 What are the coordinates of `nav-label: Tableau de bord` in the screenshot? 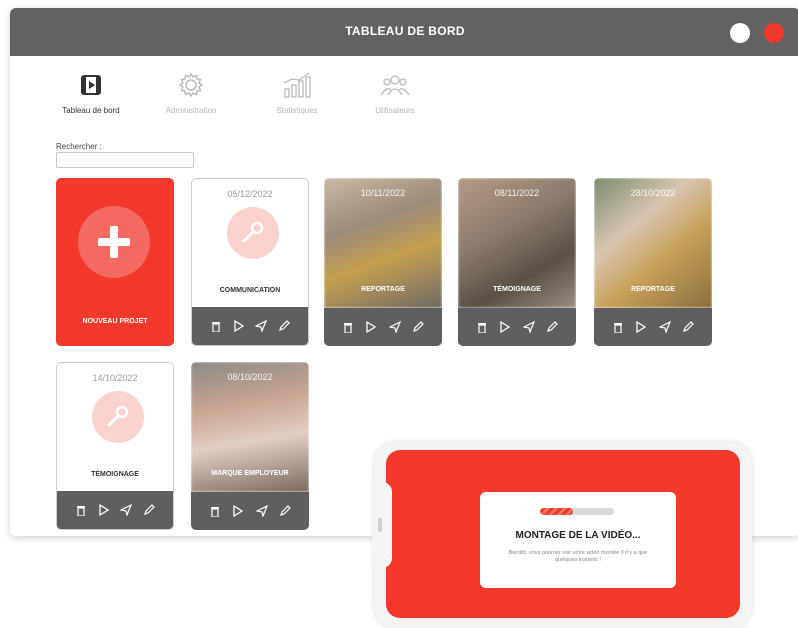 It's located at (91, 110).